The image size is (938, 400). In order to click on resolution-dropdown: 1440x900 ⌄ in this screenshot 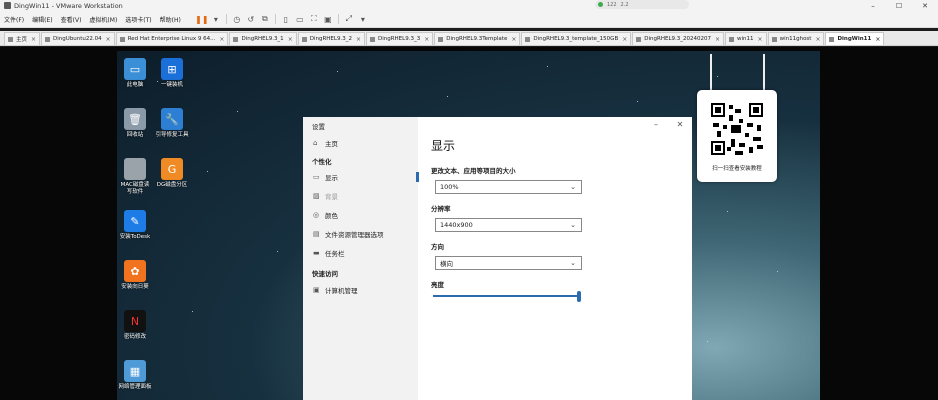, I will do `click(508, 225)`.